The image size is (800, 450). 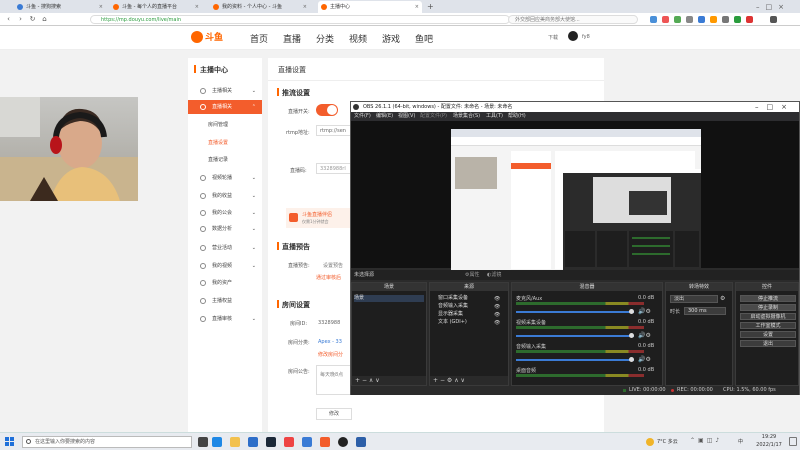 I want to click on menu-profile: 配置文件(P), so click(x=433, y=116).